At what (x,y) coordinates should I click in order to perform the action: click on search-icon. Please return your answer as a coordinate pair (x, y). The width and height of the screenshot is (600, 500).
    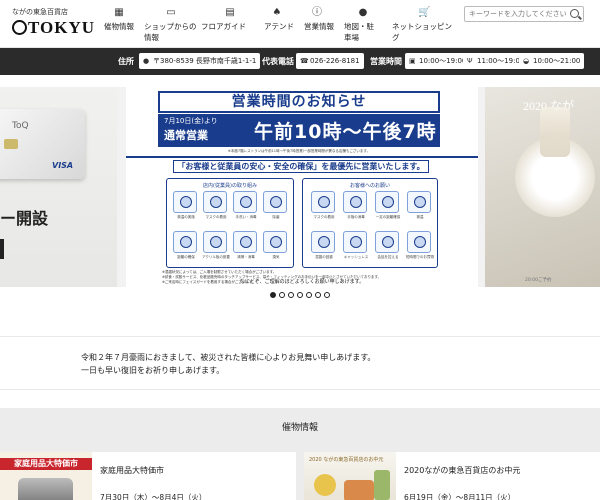
    Looking at the image, I should click on (574, 13).